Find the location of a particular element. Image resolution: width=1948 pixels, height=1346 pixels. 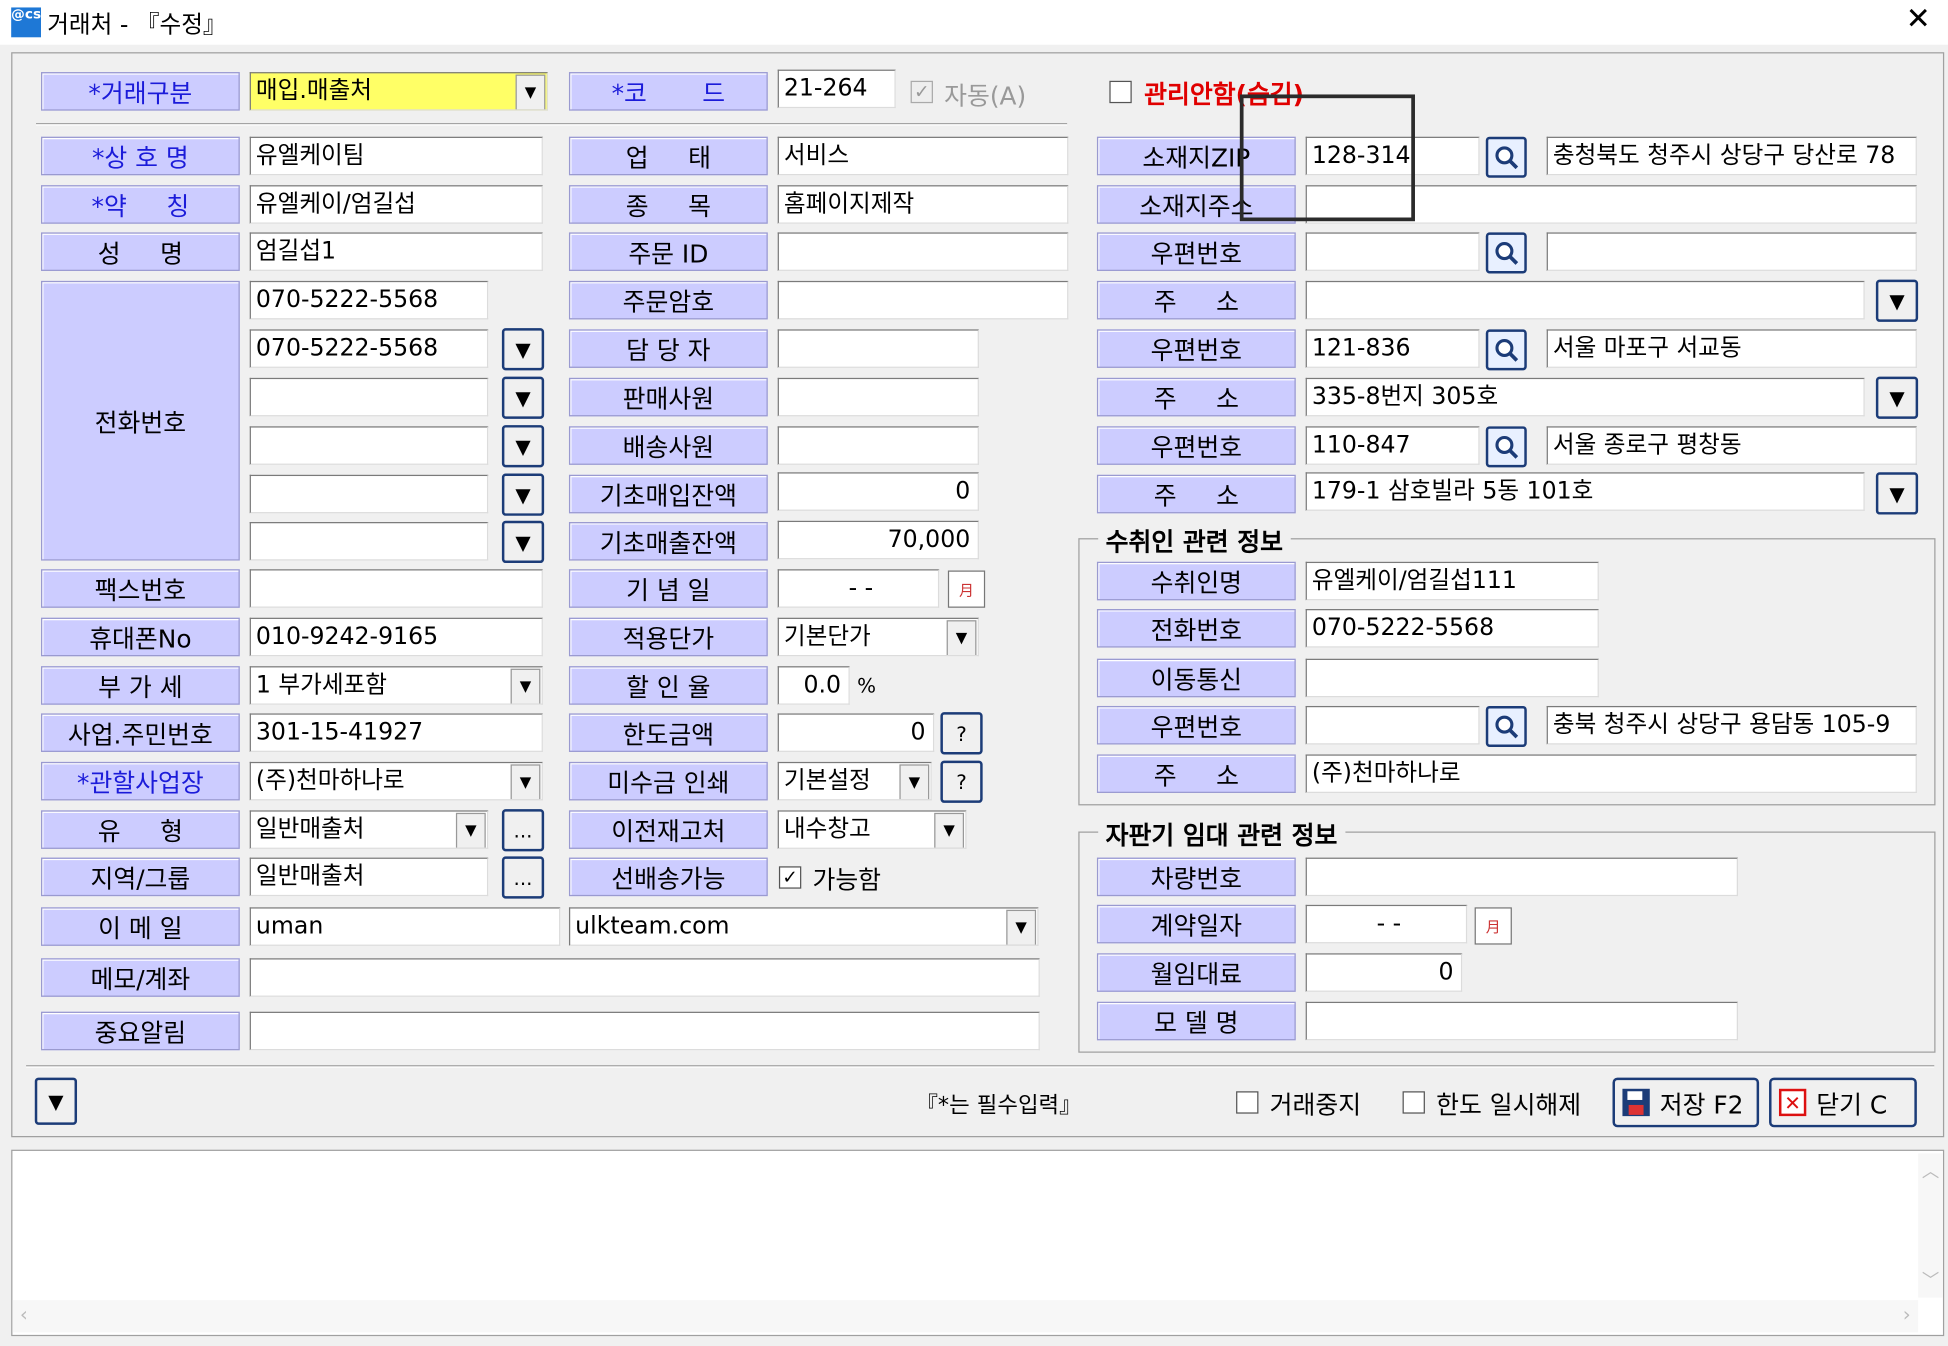

buy-balance-input: 0 is located at coordinates (878, 491).